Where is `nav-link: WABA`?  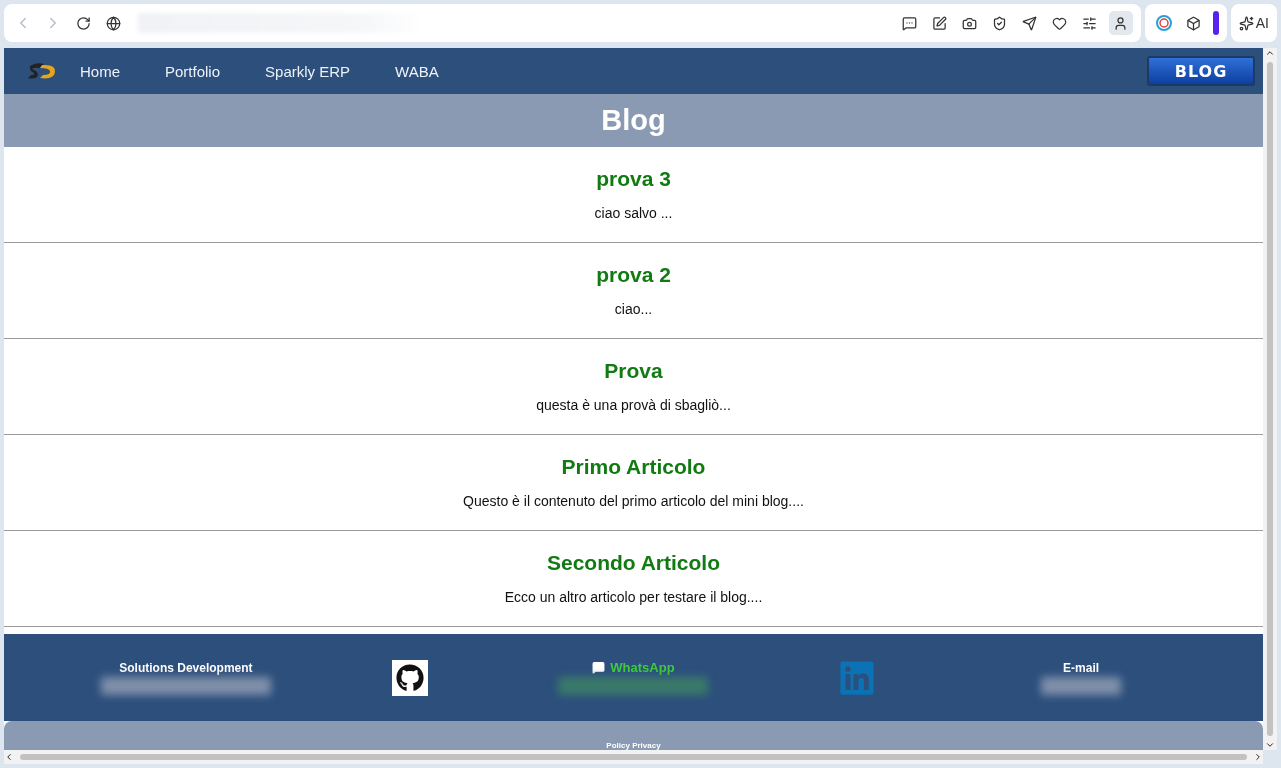
nav-link: WABA is located at coordinates (417, 71).